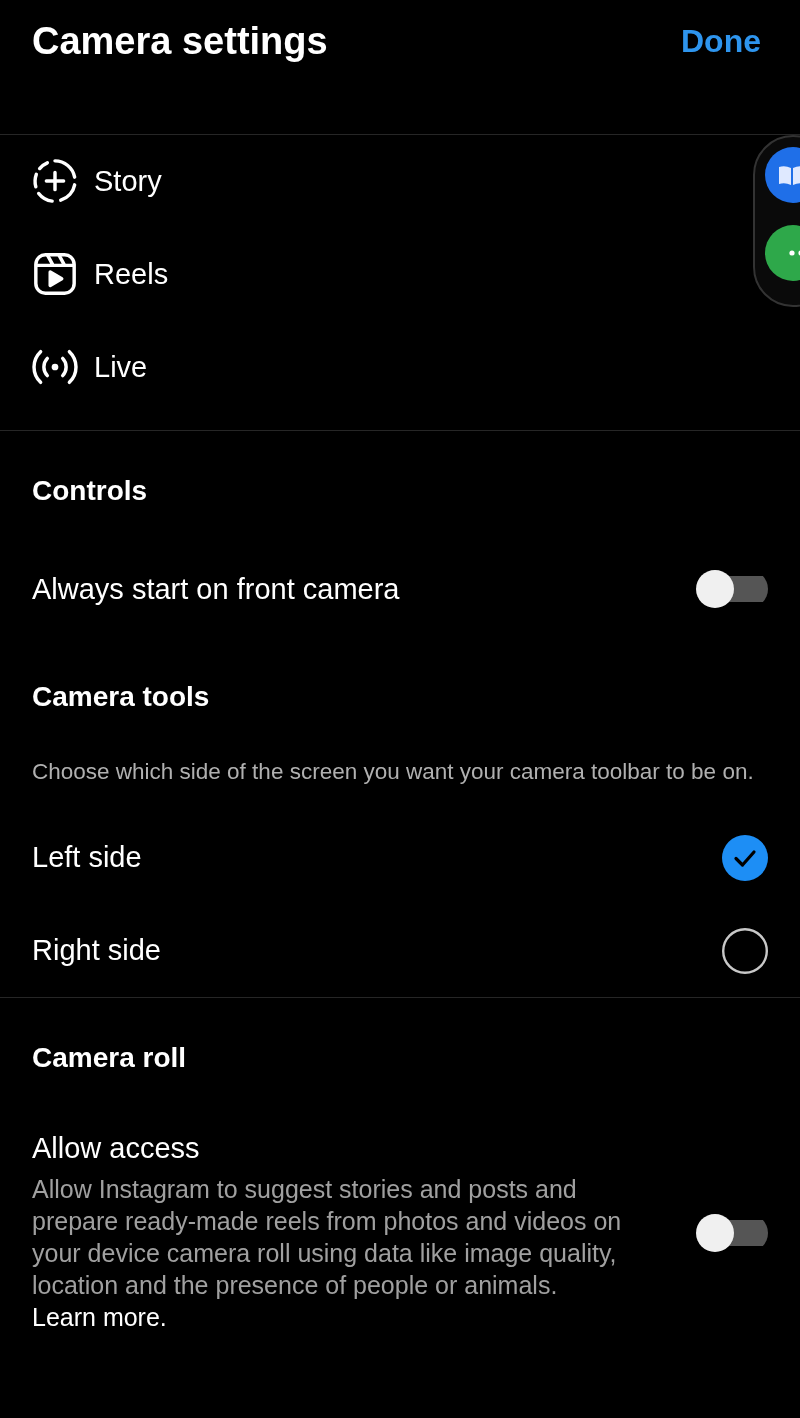  I want to click on section-description: Choose which side of the screen you want your camera toolbar to be on., so click(393, 772).